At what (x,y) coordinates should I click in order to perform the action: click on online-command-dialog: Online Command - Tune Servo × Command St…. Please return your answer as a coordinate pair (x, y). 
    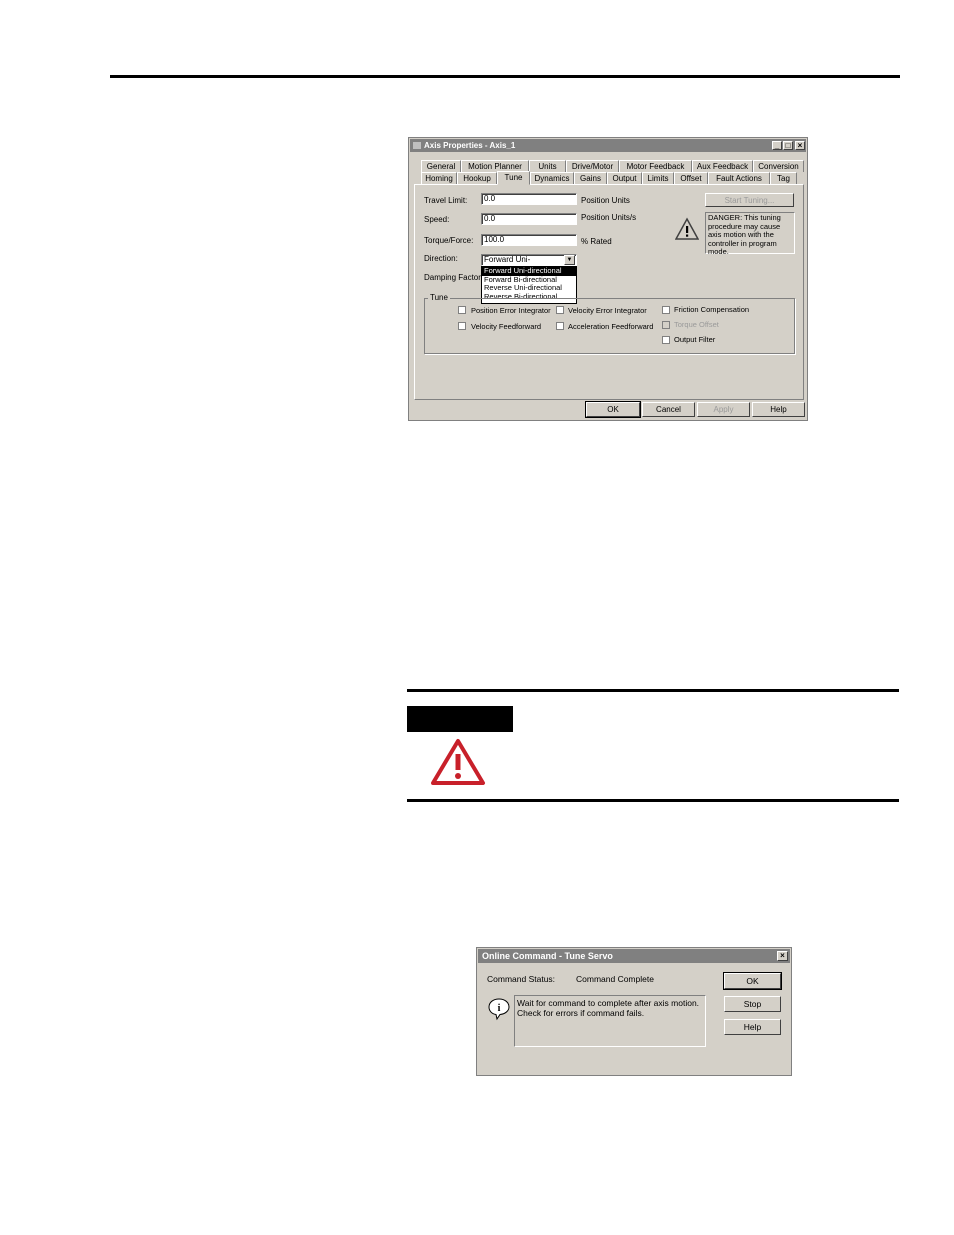
    Looking at the image, I should click on (634, 1011).